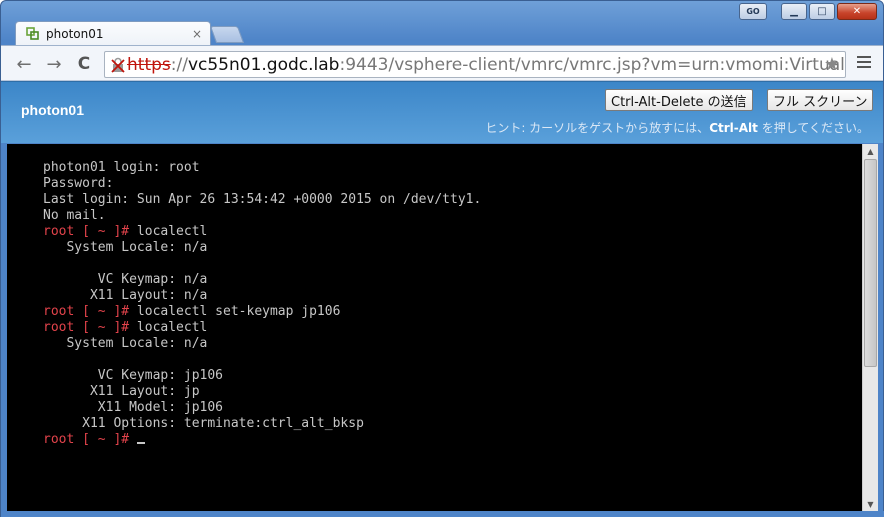 This screenshot has height=517, width=884. I want to click on console-text: Password:, so click(78, 183).